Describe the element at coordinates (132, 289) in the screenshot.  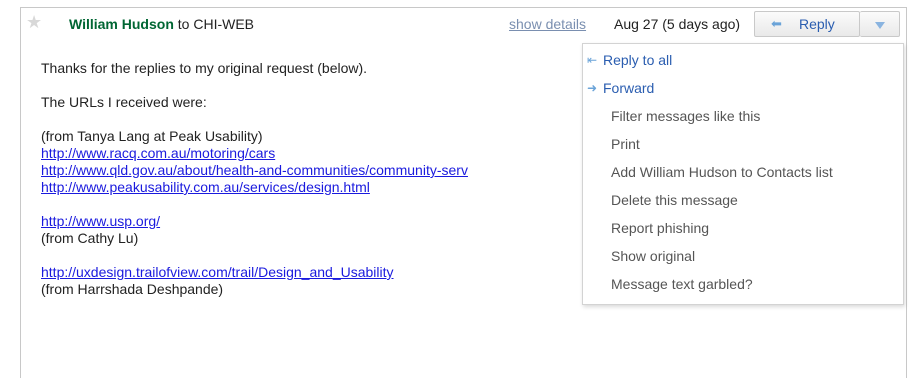
I see `source-label: (from Harrshada Deshpande)` at that location.